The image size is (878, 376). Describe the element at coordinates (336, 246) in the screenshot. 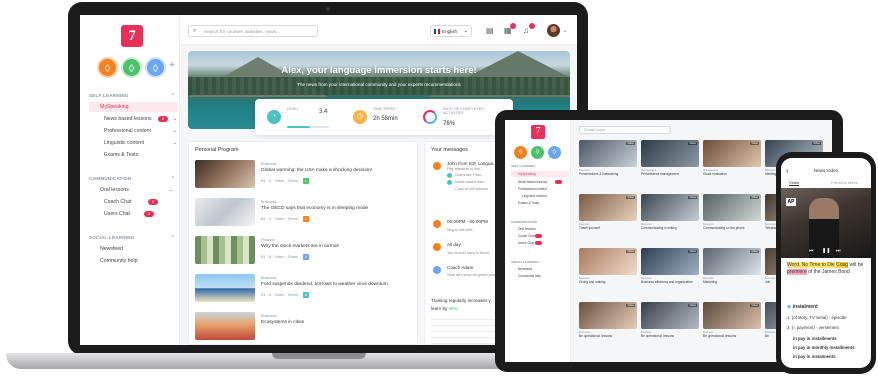

I see `lesson-title: Why the stock markets are in turmoil` at that location.